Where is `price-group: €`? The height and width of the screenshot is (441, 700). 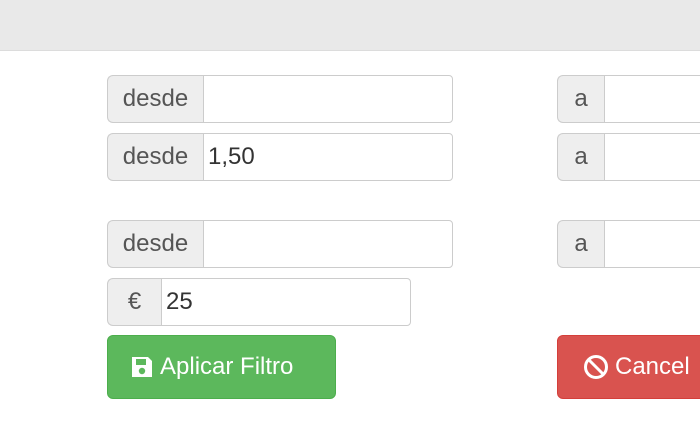
price-group: € is located at coordinates (259, 302).